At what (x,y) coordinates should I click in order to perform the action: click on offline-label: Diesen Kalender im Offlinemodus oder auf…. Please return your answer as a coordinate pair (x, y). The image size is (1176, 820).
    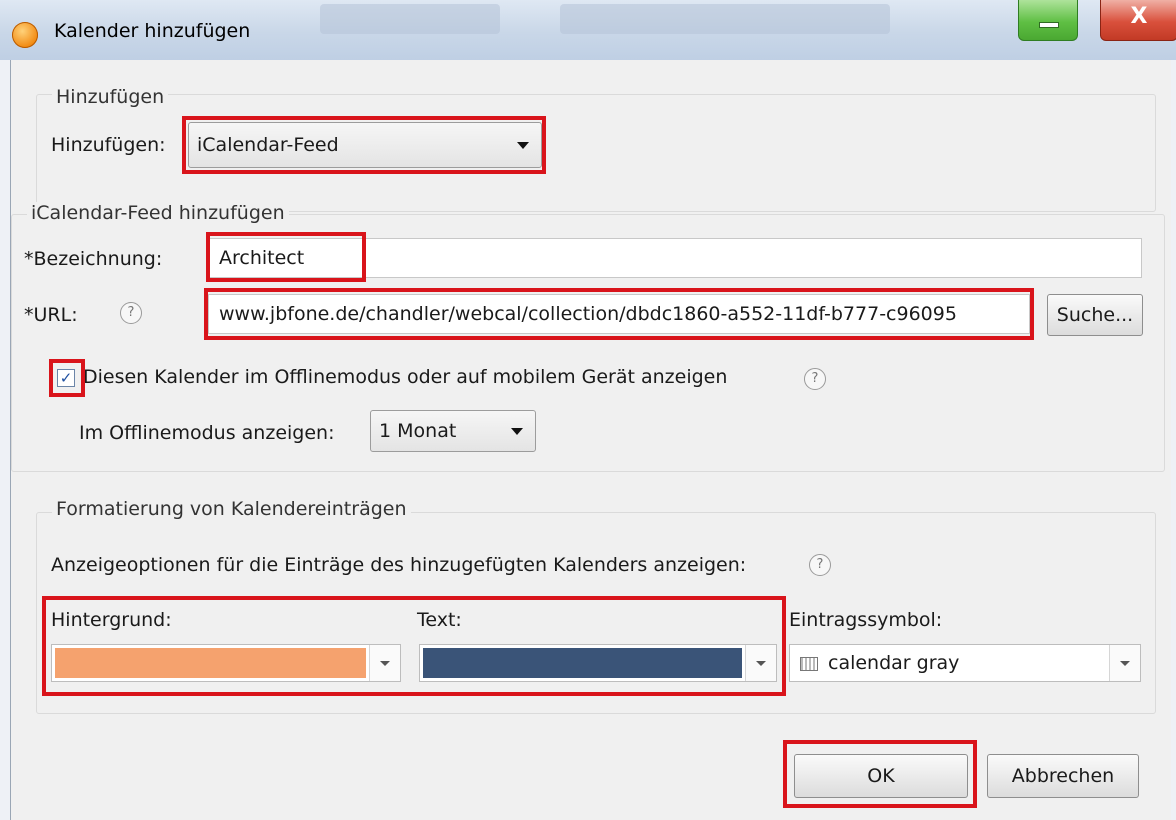
    Looking at the image, I should click on (405, 377).